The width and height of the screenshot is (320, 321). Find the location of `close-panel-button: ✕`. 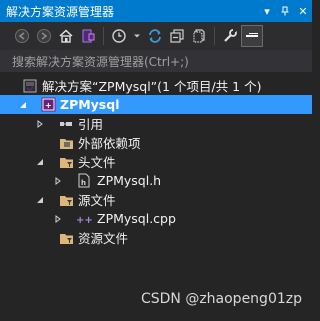

close-panel-button: ✕ is located at coordinates (303, 11).